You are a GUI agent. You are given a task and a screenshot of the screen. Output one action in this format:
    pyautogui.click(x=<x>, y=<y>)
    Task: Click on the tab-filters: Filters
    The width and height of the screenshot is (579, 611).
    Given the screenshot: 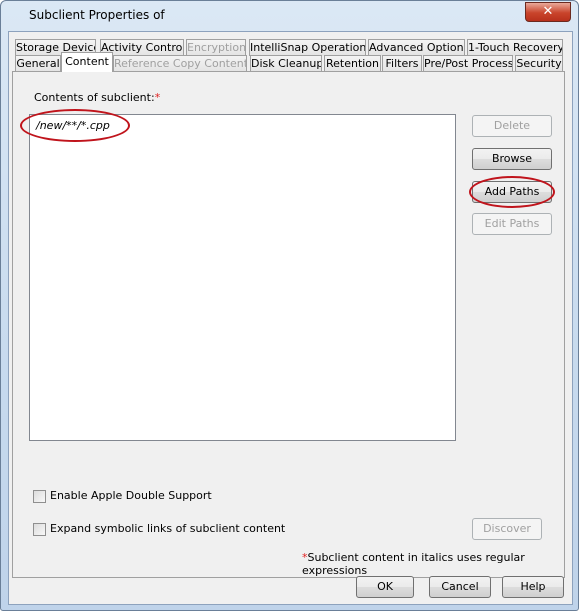 What is the action you would take?
    pyautogui.click(x=402, y=63)
    